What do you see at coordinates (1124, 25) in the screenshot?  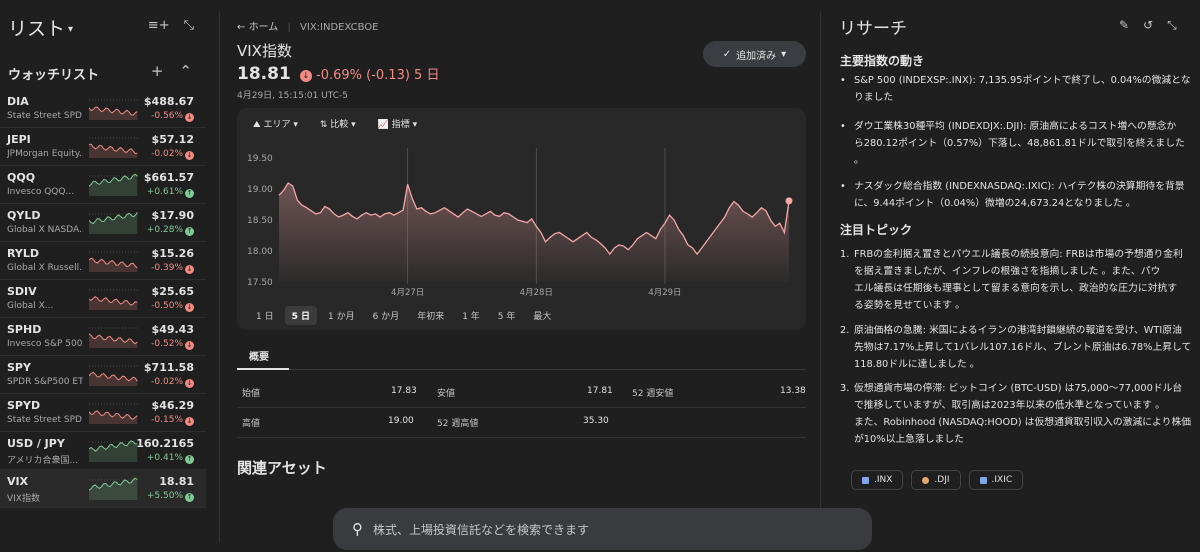 I see `edit-icon: ✎` at bounding box center [1124, 25].